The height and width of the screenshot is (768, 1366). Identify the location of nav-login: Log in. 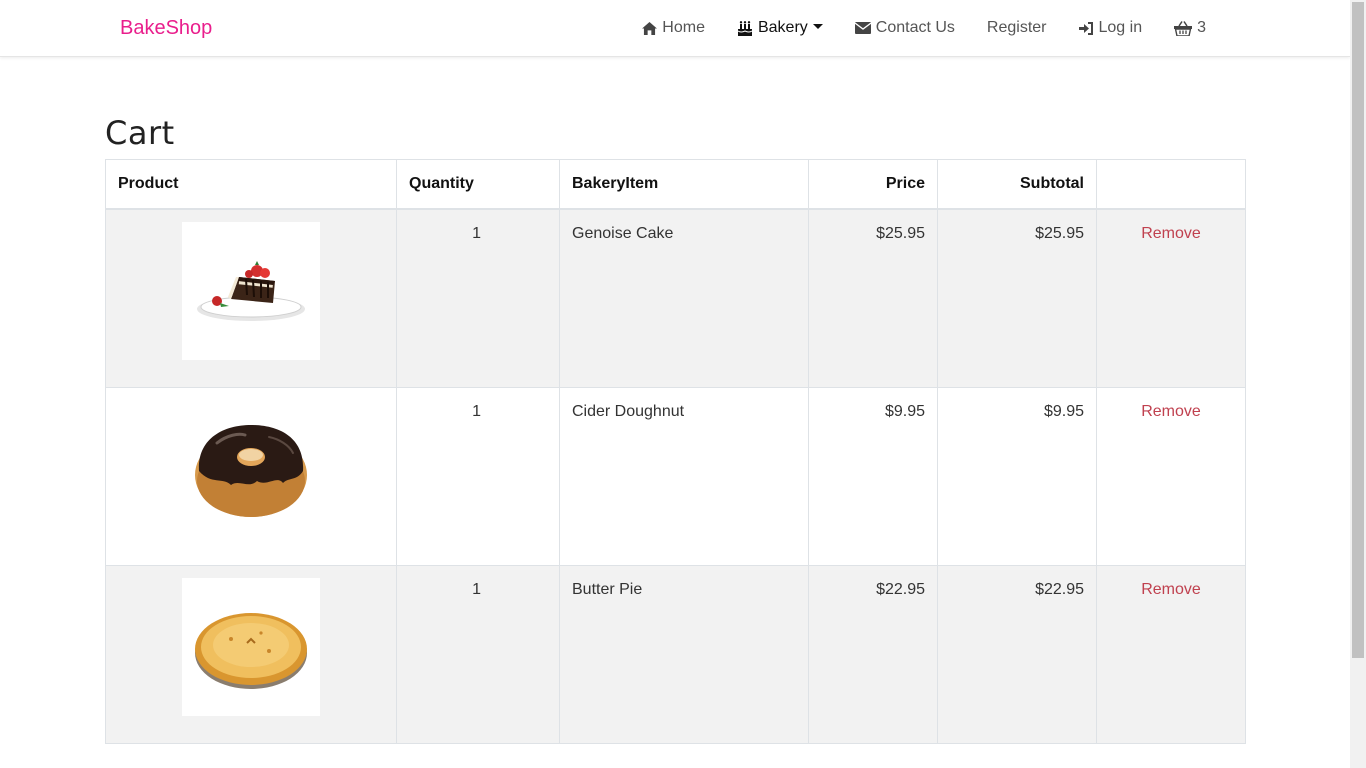
(1110, 28).